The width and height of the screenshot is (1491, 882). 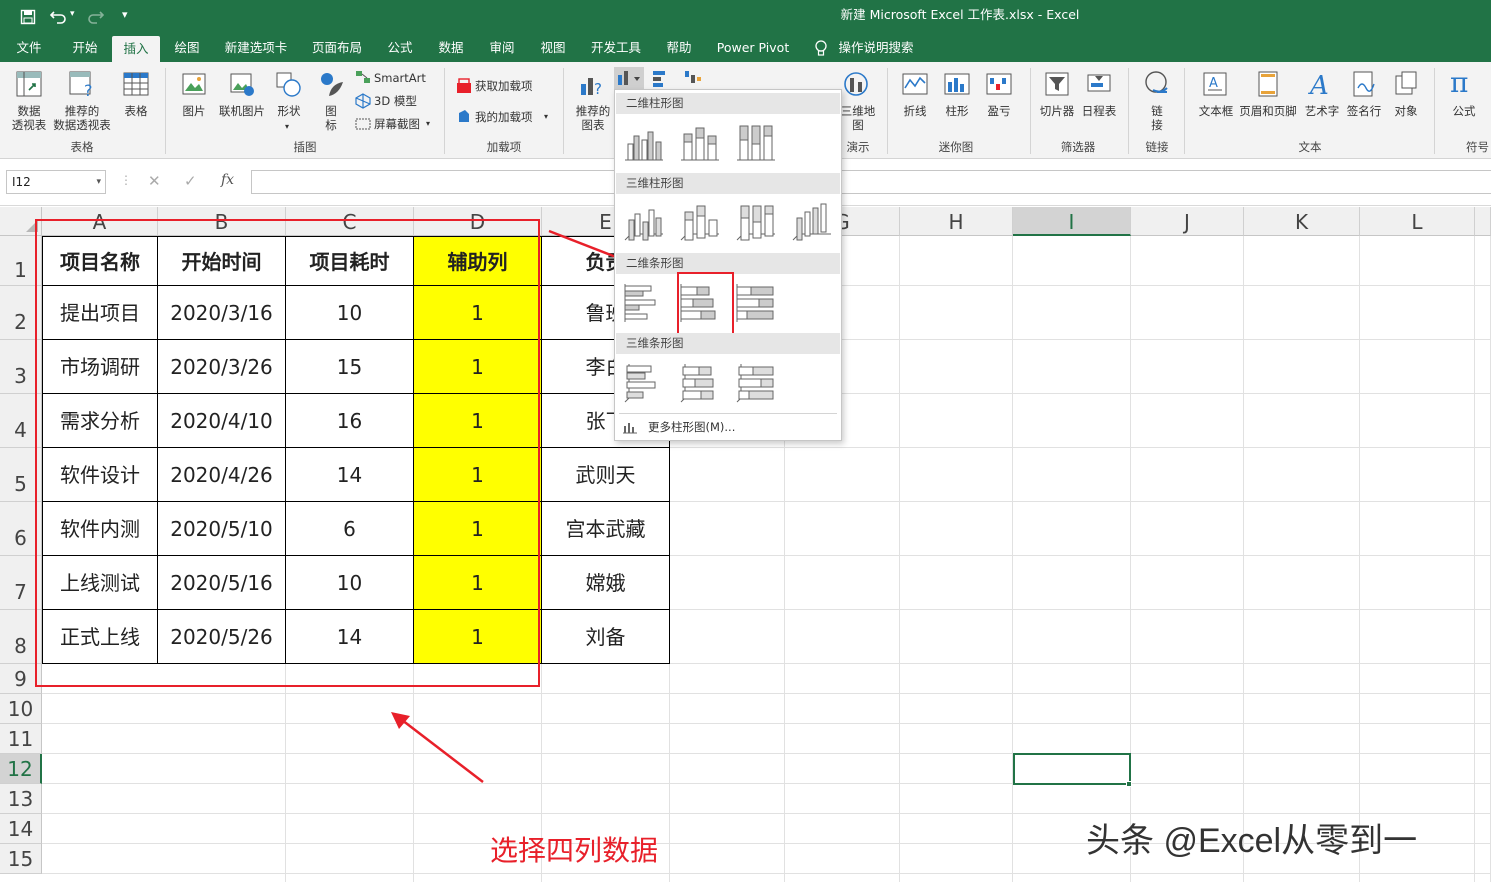 What do you see at coordinates (289, 111) in the screenshot?
I see `shapes-button: 形状` at bounding box center [289, 111].